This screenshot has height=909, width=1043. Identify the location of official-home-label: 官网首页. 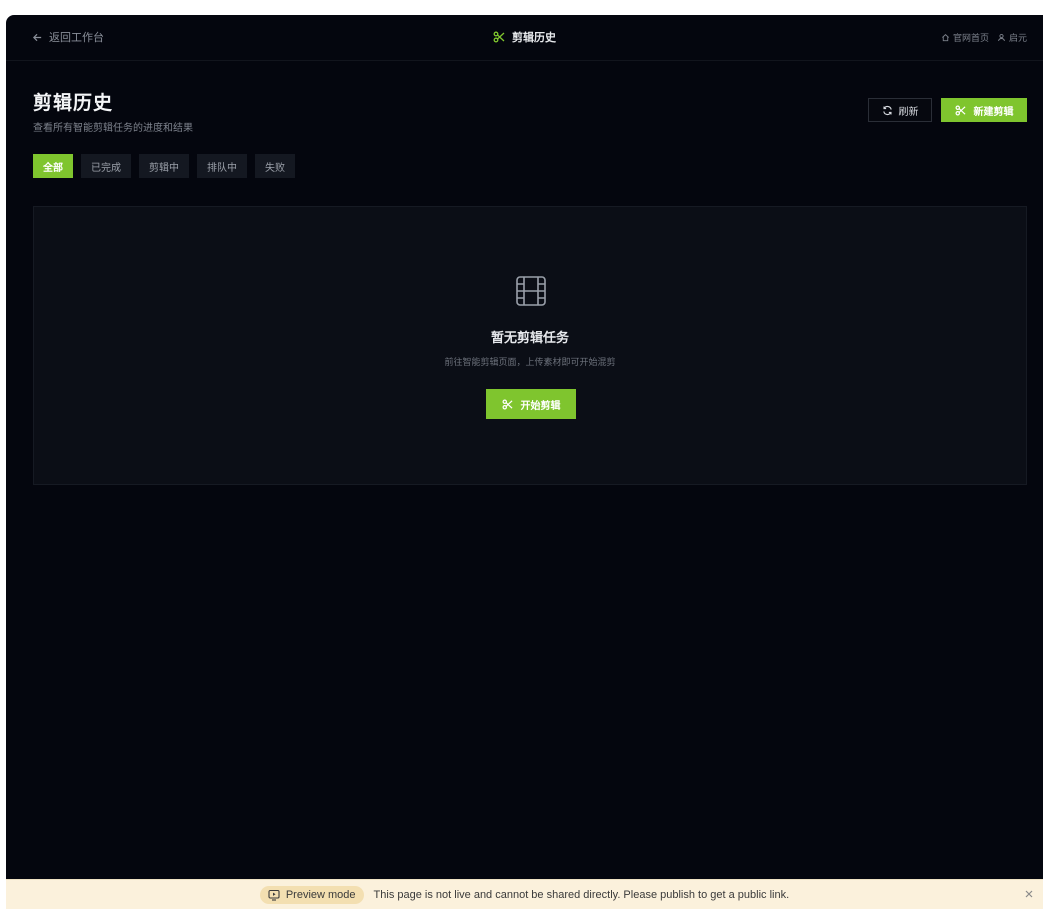
(970, 39).